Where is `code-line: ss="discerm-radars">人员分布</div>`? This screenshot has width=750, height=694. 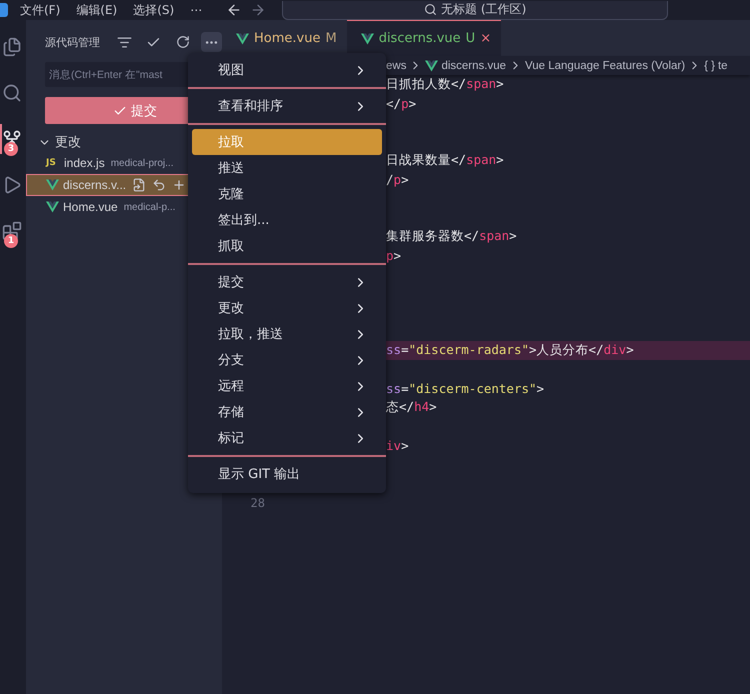
code-line: ss="discerm-radars">人员分布</div> is located at coordinates (510, 350).